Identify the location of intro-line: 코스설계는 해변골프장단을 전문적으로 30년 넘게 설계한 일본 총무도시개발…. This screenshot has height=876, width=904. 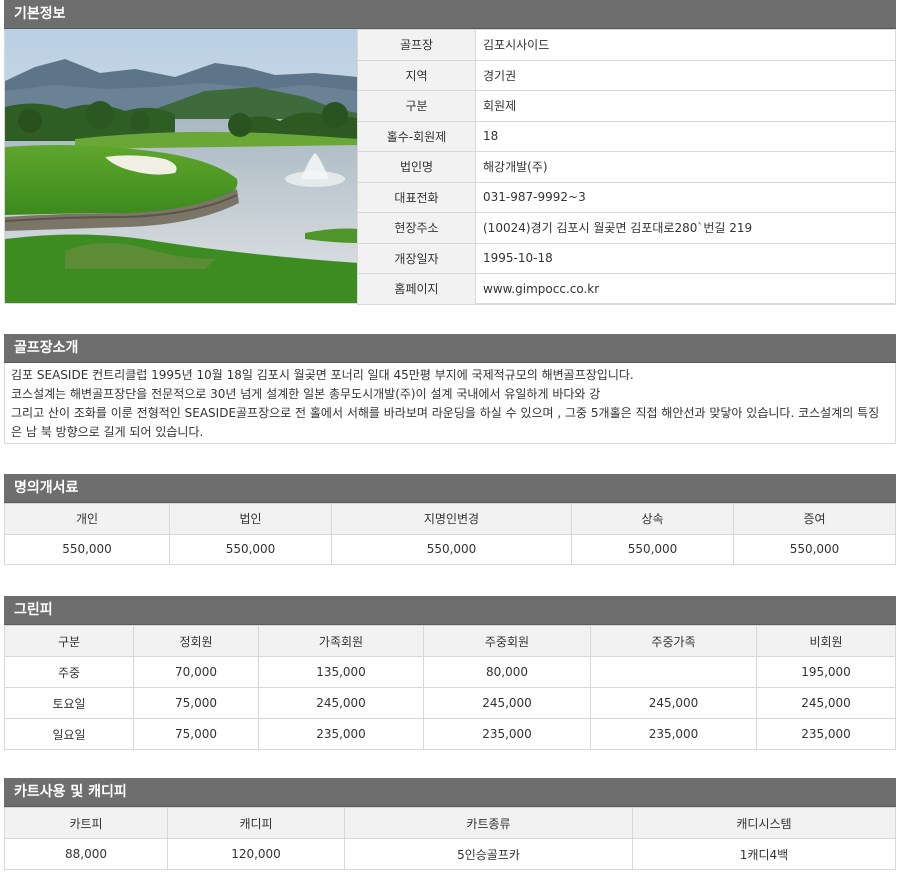
(306, 394).